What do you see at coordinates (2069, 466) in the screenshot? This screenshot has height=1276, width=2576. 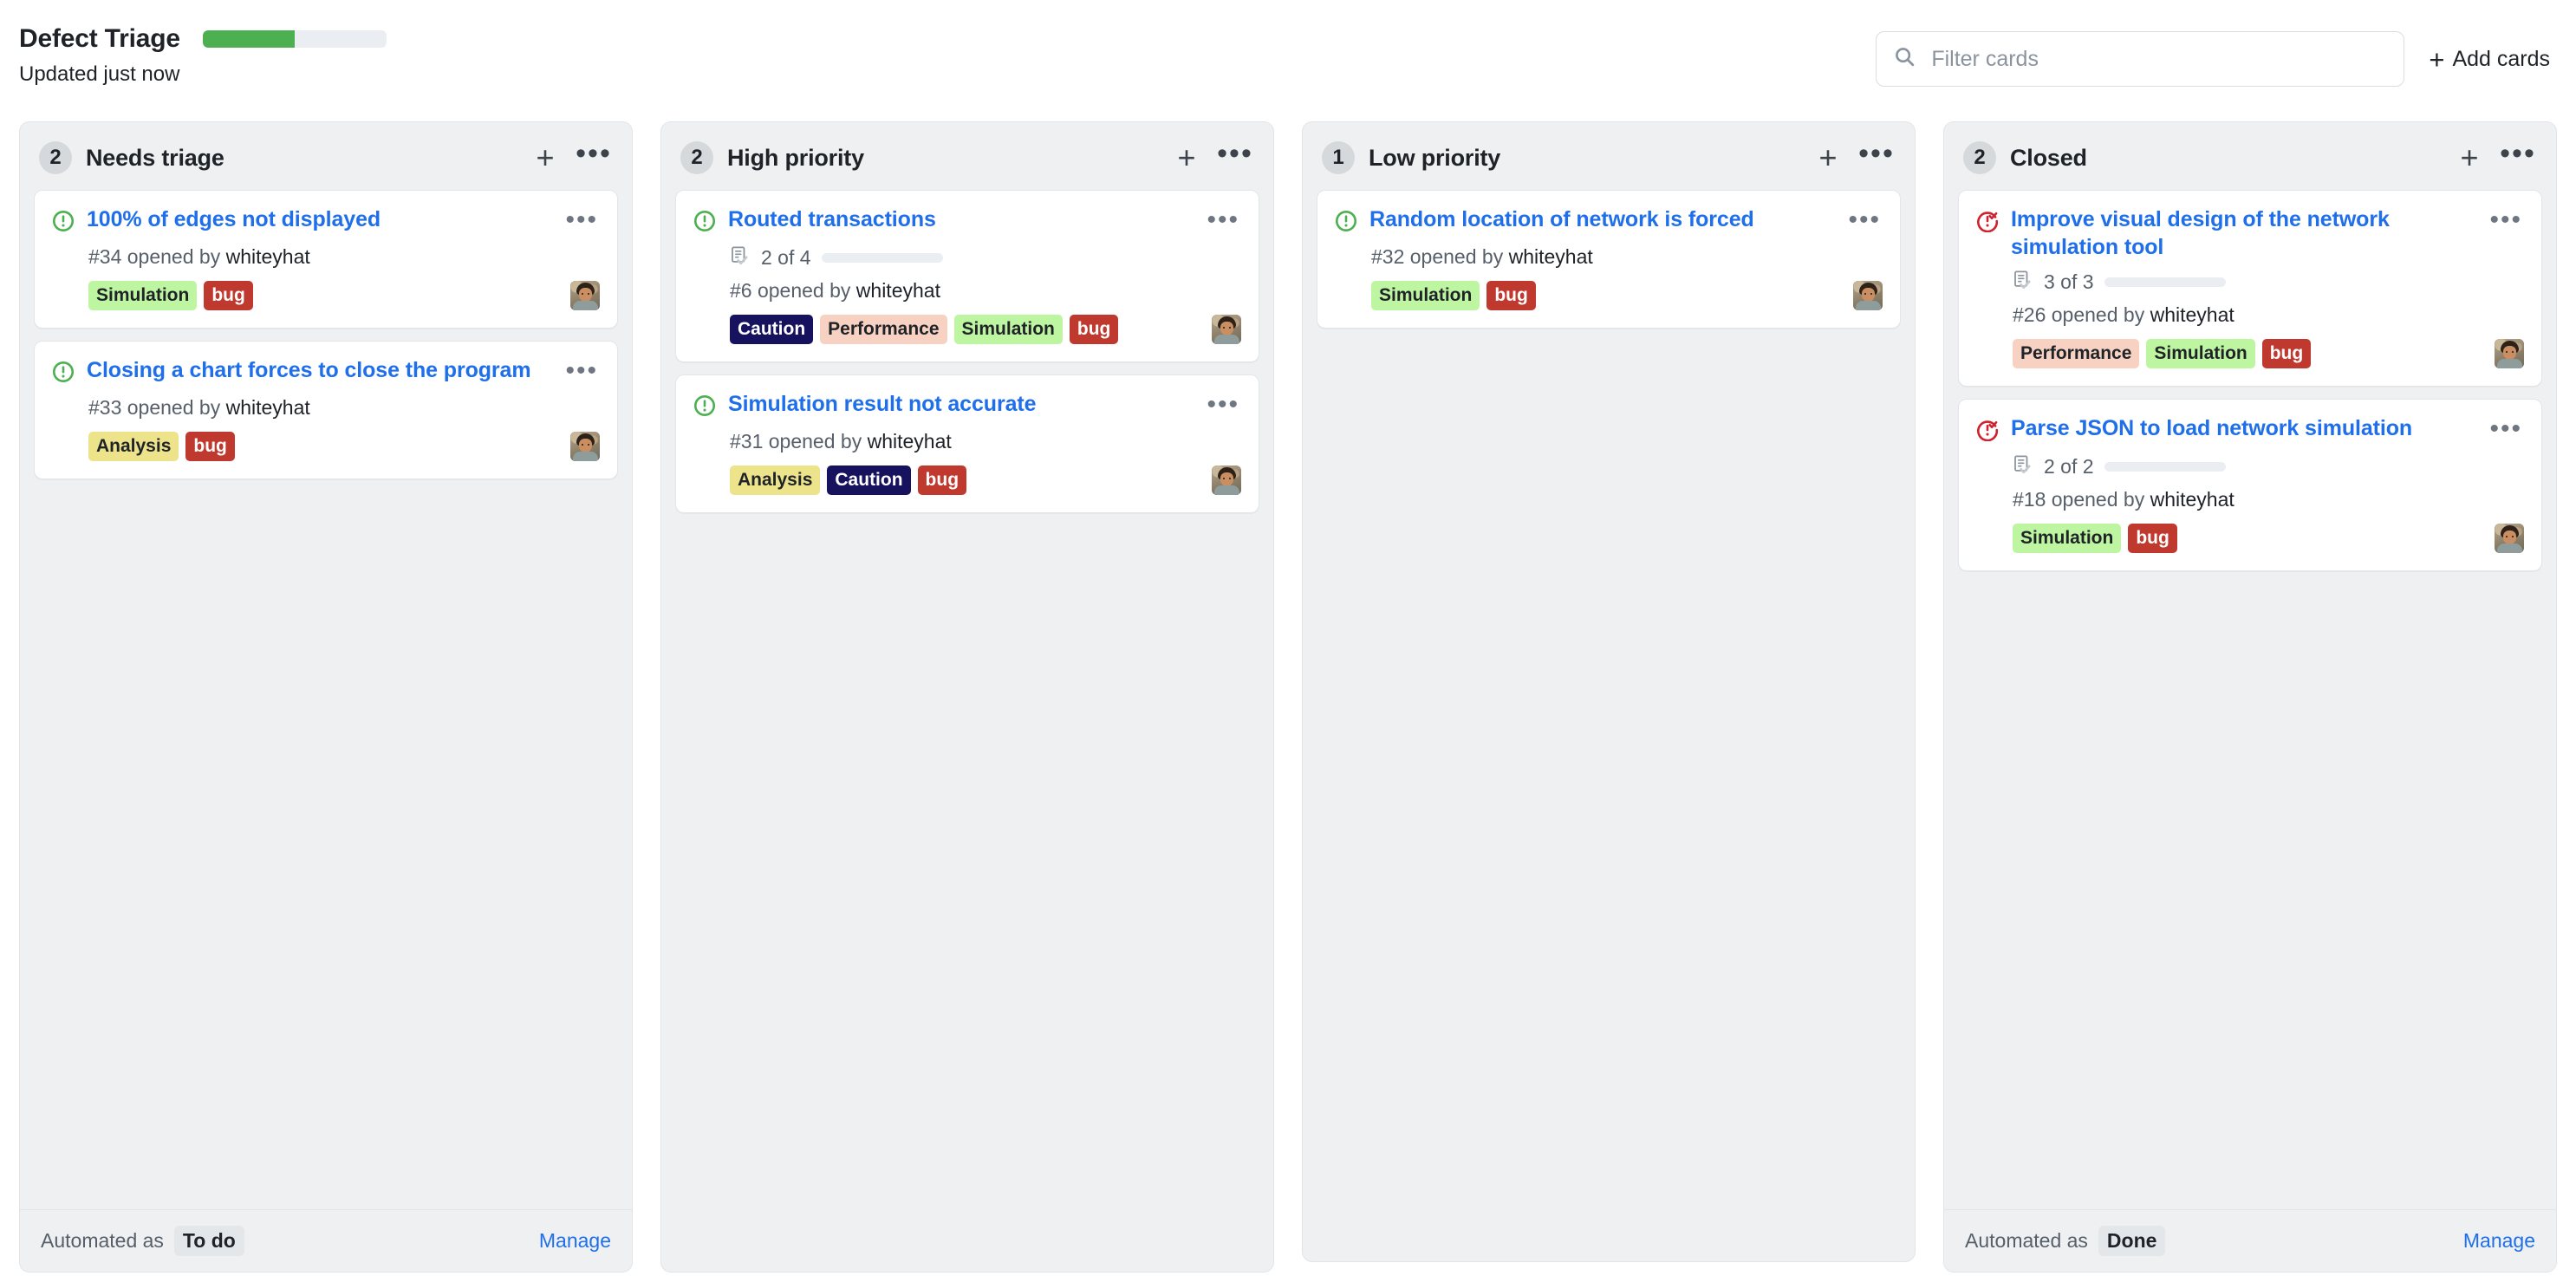 I see `tasklist-progress-text: 2 of 2` at bounding box center [2069, 466].